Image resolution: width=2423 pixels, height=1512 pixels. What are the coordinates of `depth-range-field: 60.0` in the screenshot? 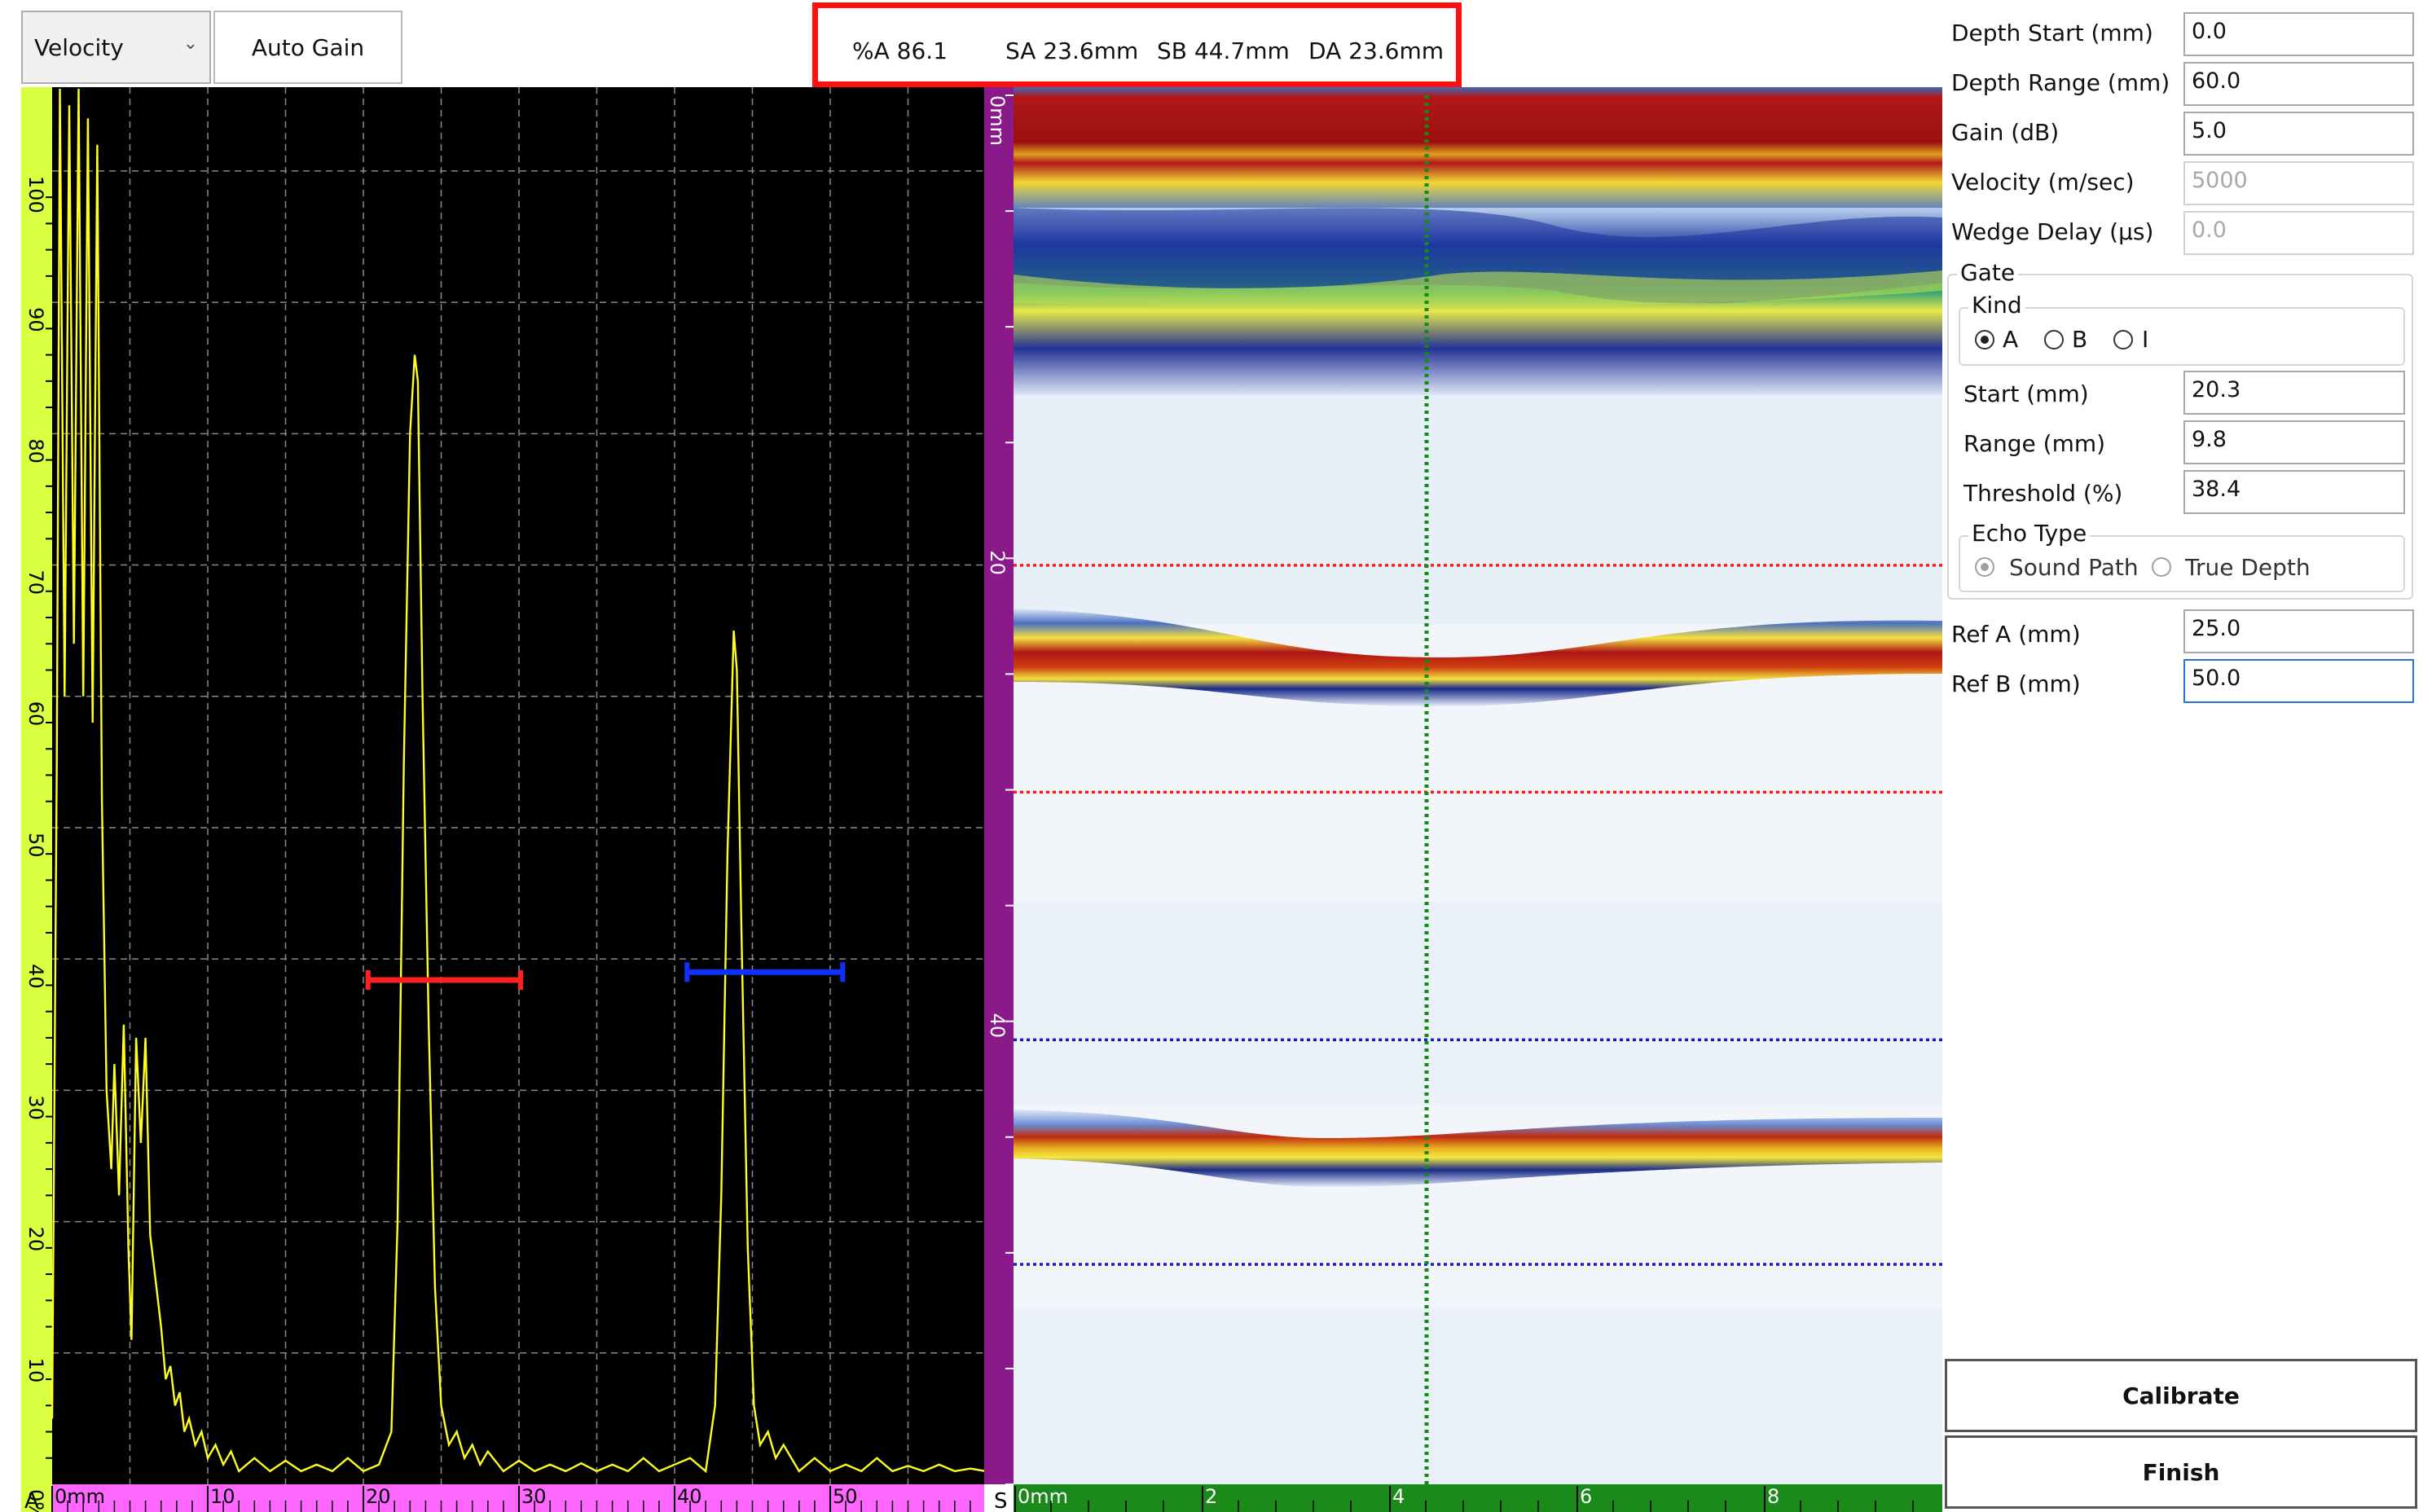 It's located at (2298, 84).